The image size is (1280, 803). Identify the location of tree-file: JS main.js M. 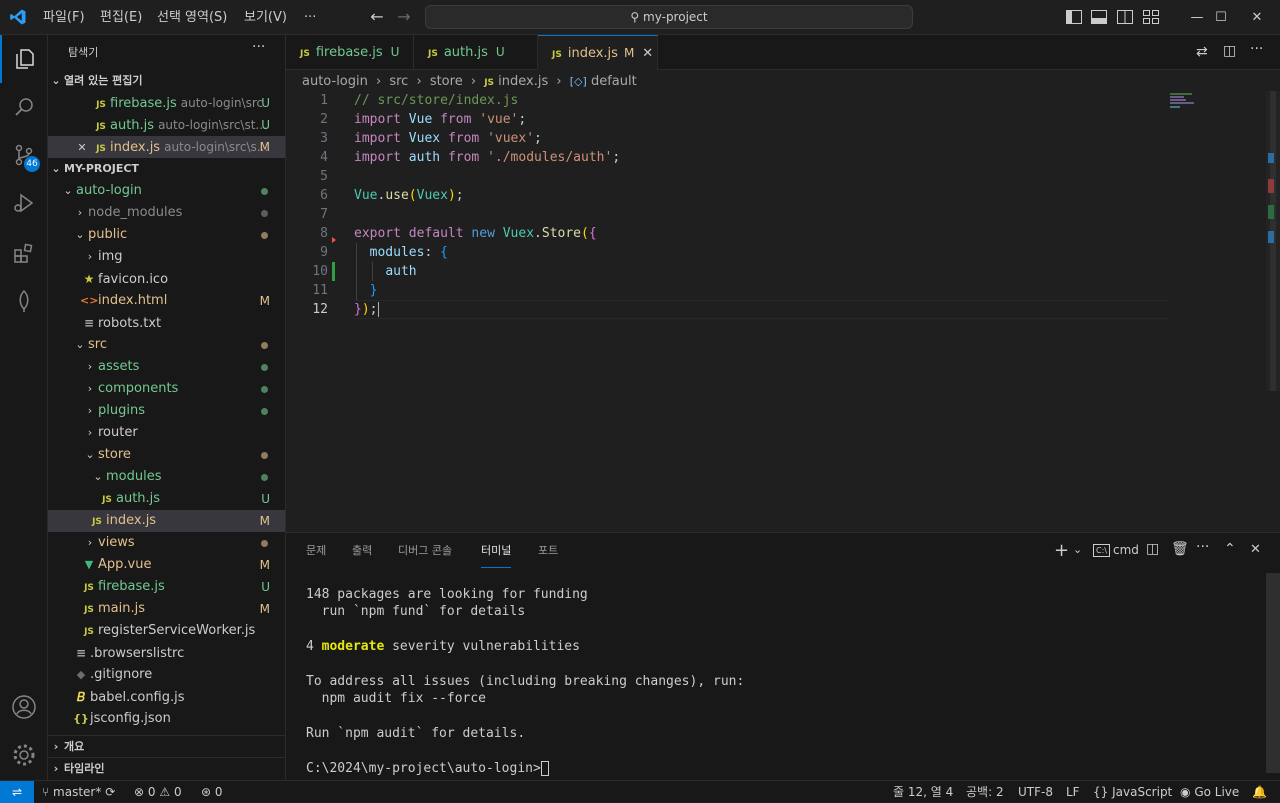
(166, 609).